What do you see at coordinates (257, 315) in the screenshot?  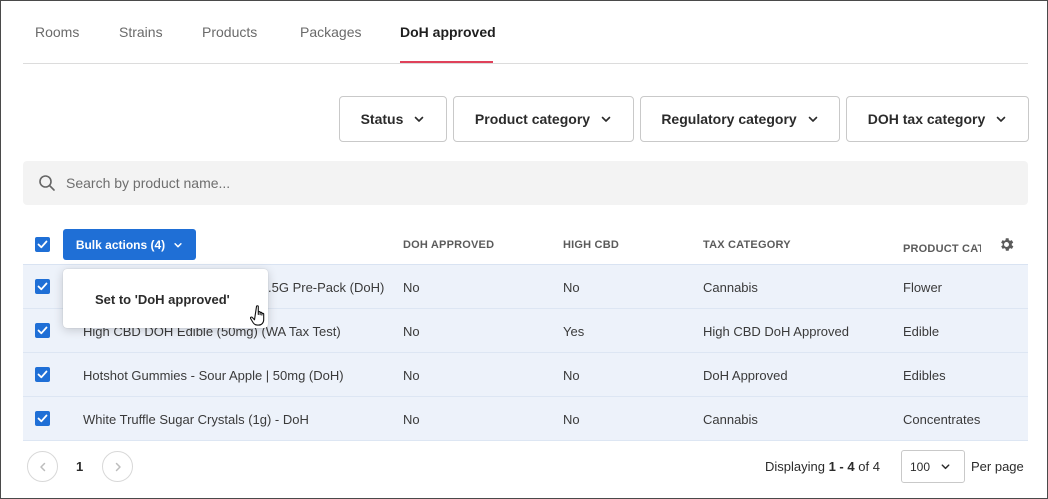 I see `hand-pointer-cursor-icon` at bounding box center [257, 315].